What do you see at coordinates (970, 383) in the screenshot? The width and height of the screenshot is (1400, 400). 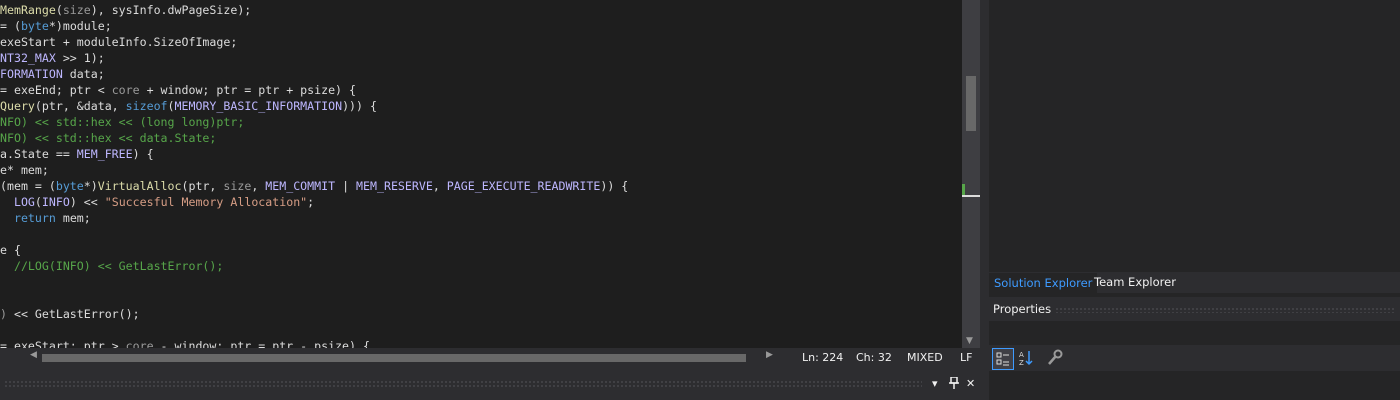 I see `close-icon: ✕` at bounding box center [970, 383].